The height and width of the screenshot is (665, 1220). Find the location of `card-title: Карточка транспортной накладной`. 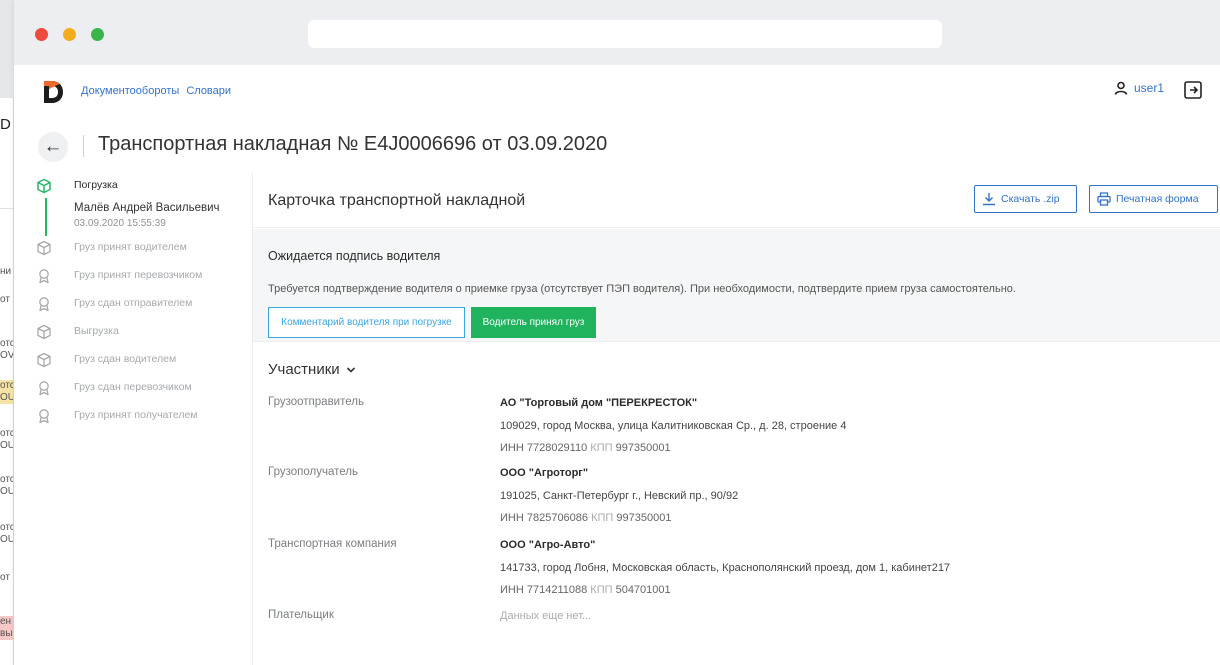

card-title: Карточка транспортной накладной is located at coordinates (397, 200).